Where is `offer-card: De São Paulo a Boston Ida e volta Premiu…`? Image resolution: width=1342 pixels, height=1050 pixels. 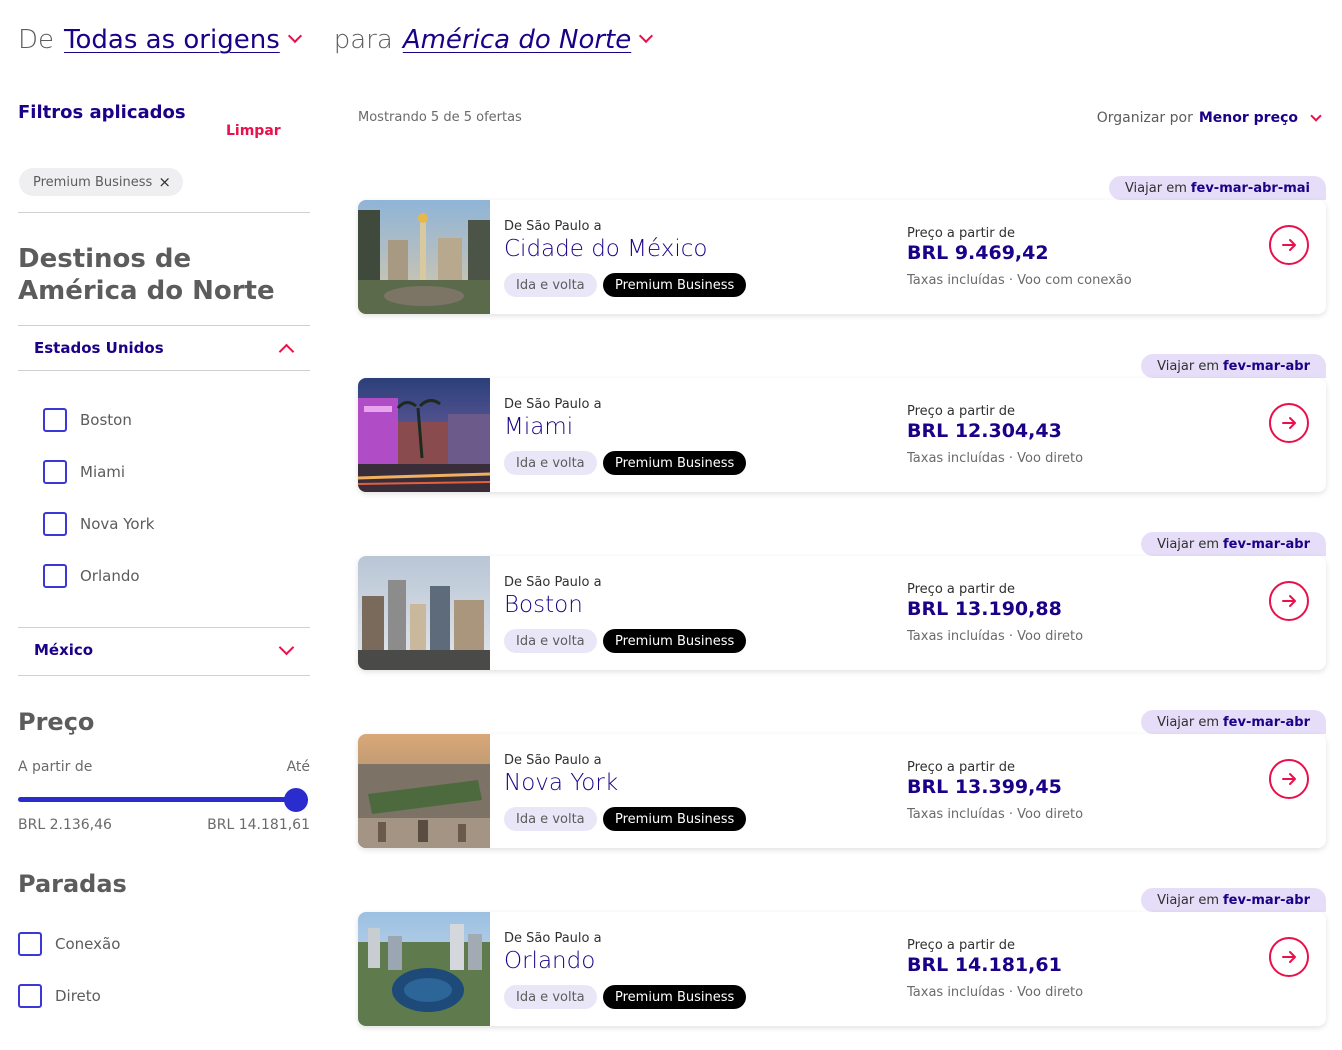
offer-card: De São Paulo a Boston Ida e volta Premiu… is located at coordinates (842, 613).